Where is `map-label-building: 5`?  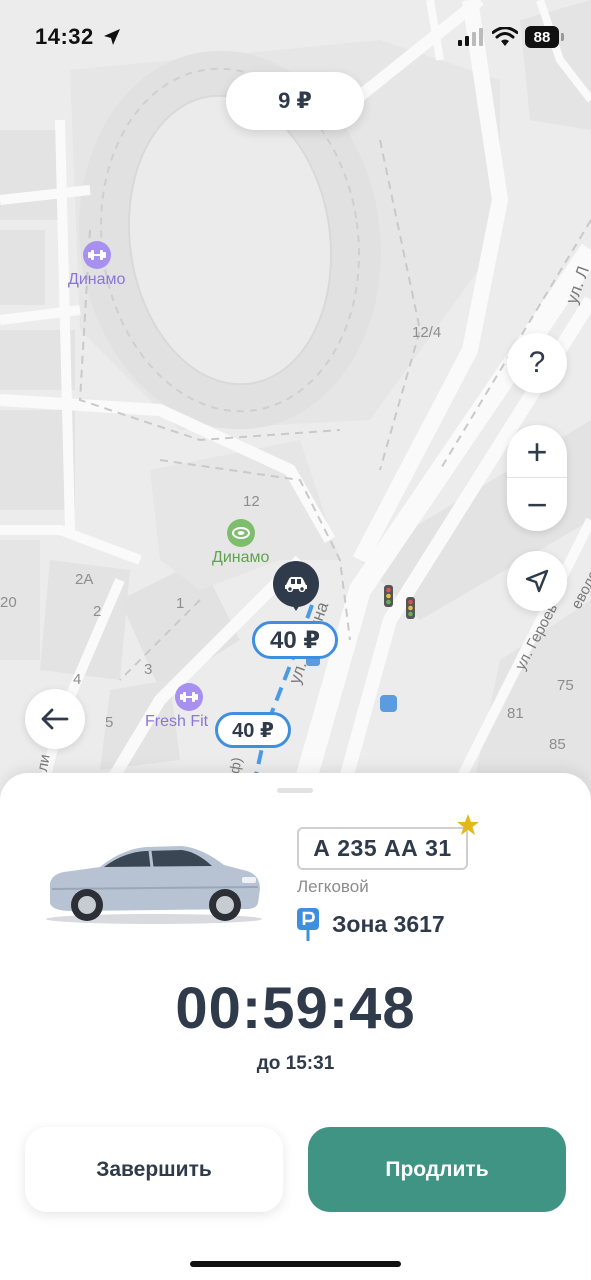 map-label-building: 5 is located at coordinates (109, 722).